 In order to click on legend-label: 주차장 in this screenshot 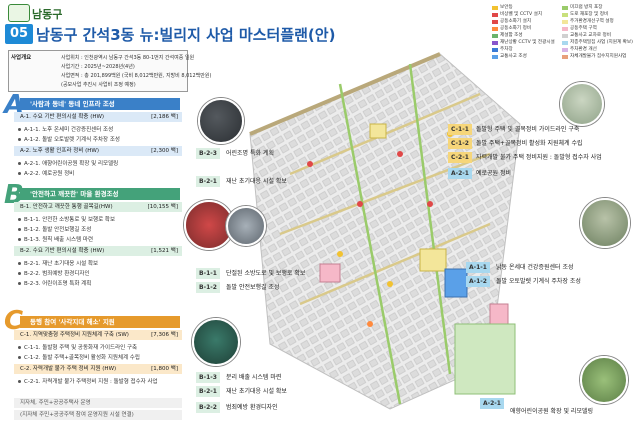, I will do `click(506, 49)`.